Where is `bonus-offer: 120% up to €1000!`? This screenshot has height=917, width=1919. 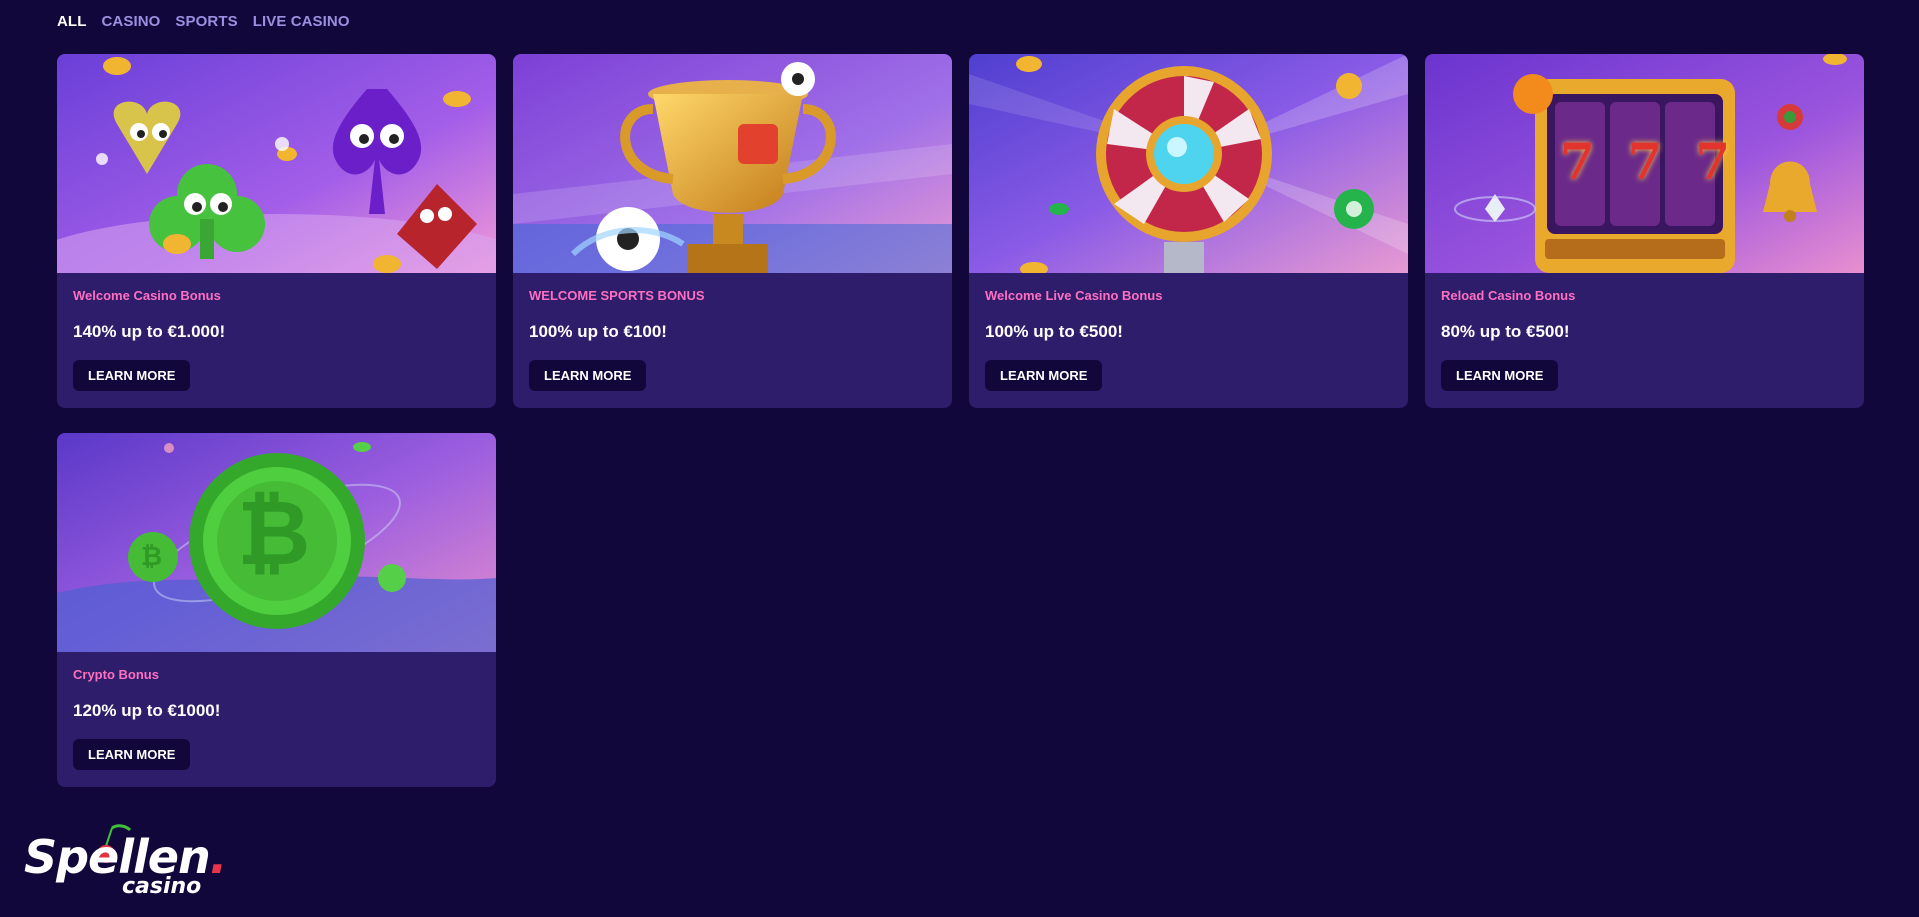 bonus-offer: 120% up to €1000! is located at coordinates (147, 710).